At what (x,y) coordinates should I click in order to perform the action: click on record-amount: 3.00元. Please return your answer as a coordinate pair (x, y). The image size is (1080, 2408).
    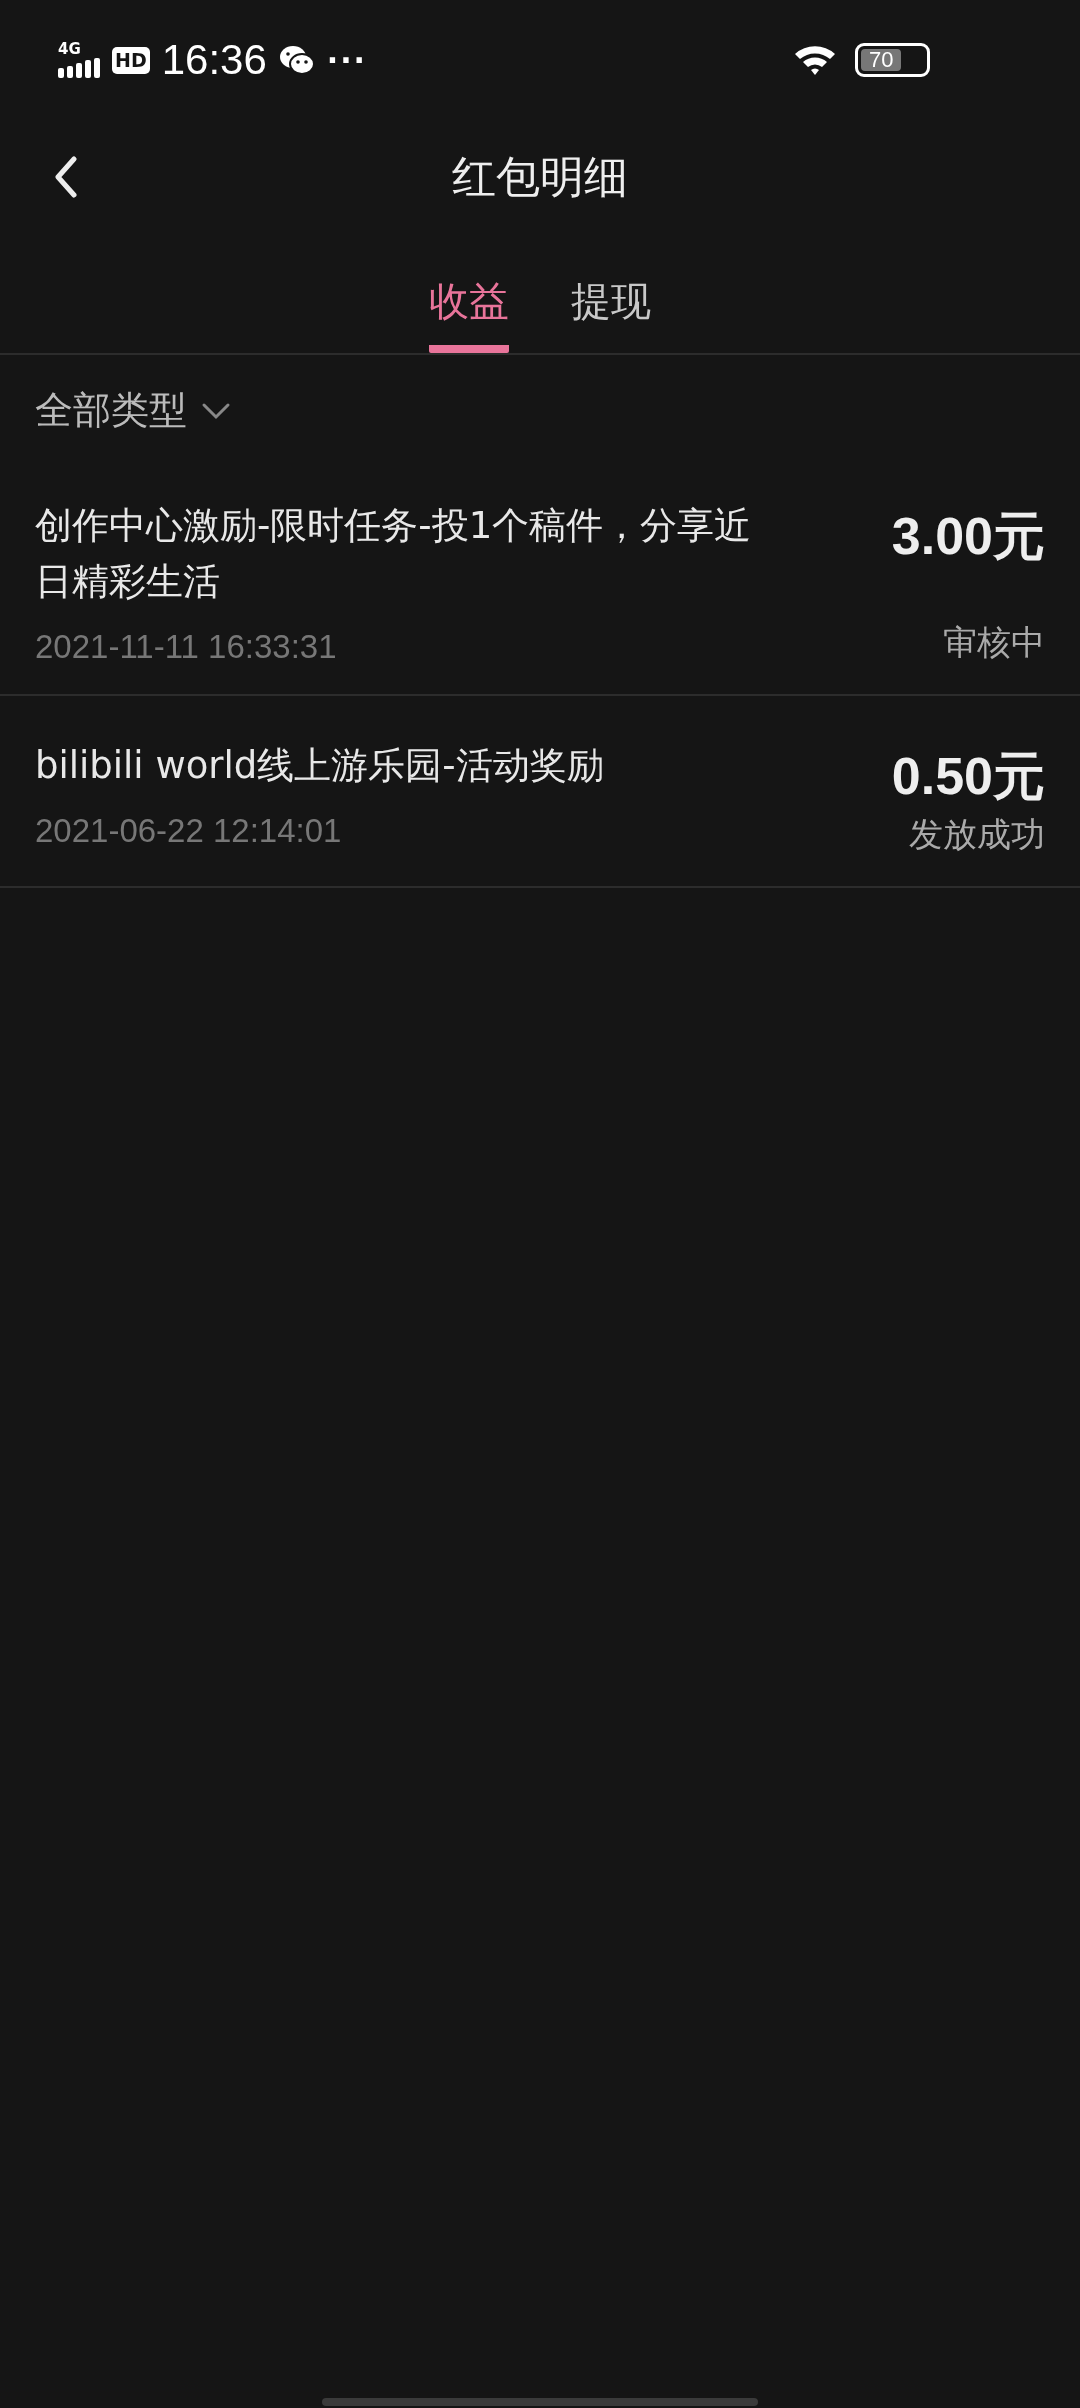
    Looking at the image, I should click on (968, 536).